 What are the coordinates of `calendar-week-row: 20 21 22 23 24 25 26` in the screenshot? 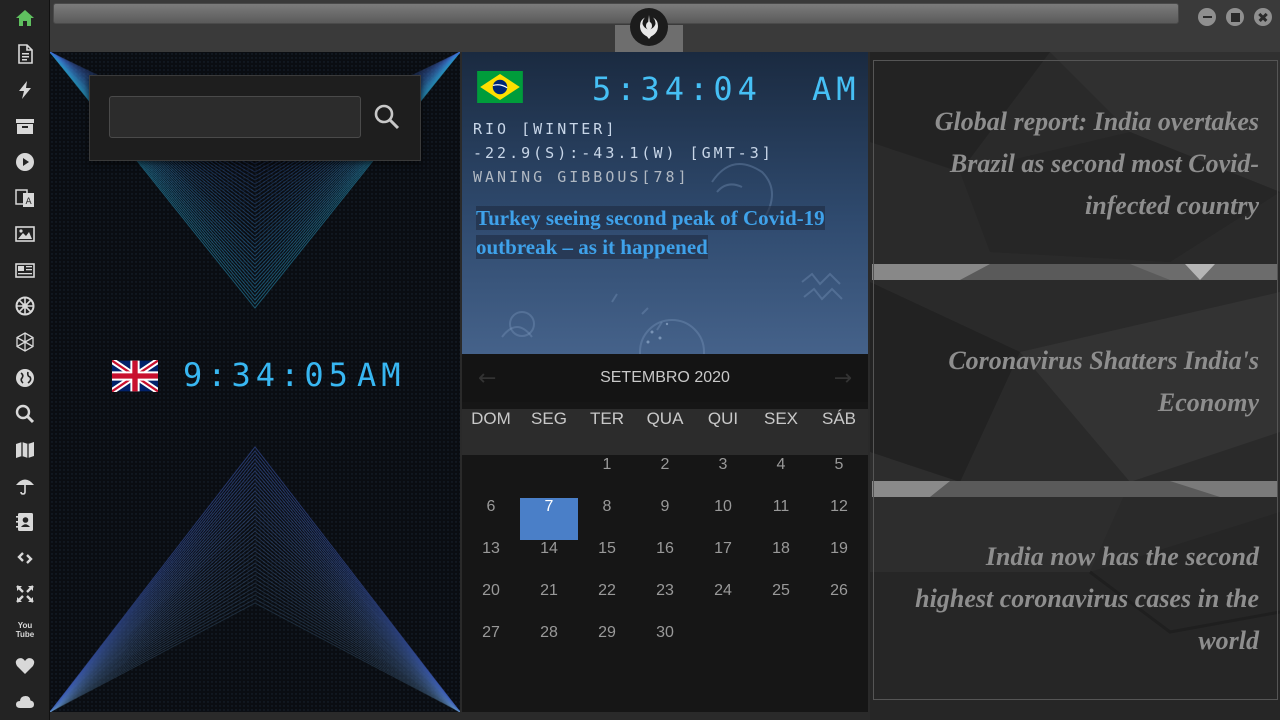 It's located at (665, 603).